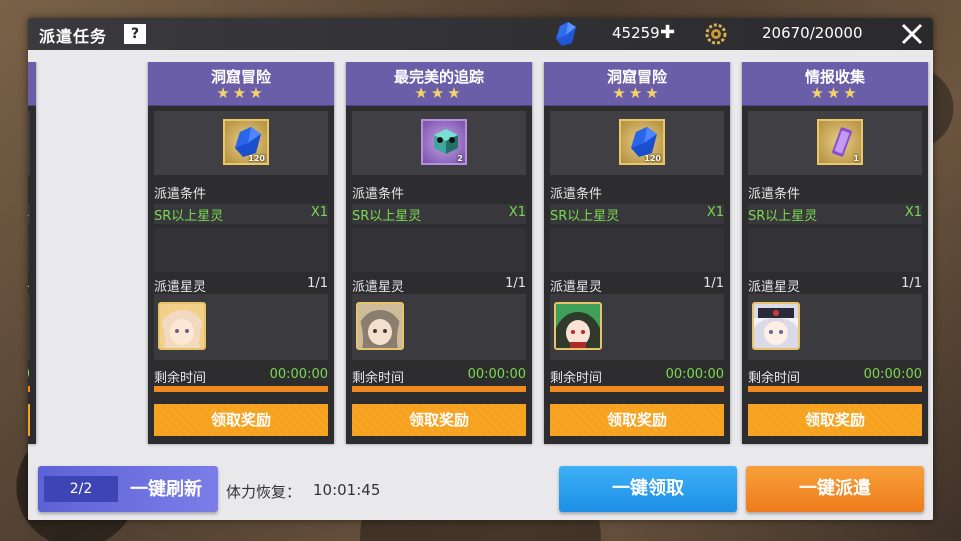 The image size is (961, 541). I want to click on add-crystal-icon: ✚, so click(667, 33).